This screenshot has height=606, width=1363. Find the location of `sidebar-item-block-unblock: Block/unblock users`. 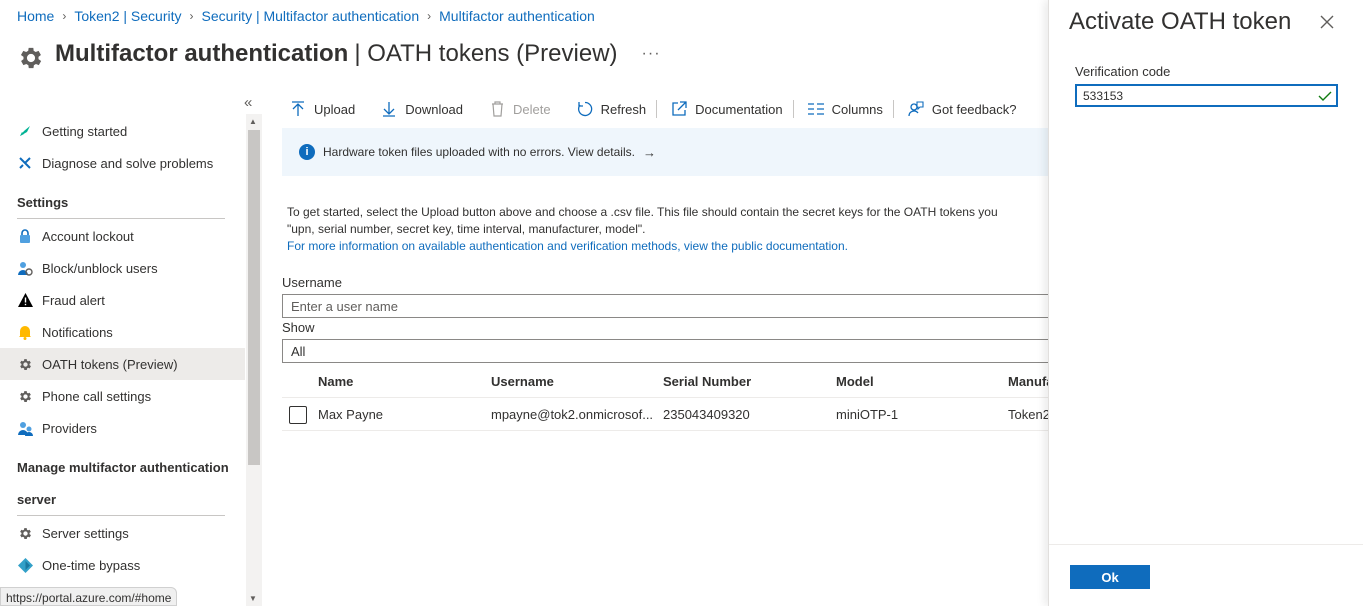

sidebar-item-block-unblock: Block/unblock users is located at coordinates (122, 268).